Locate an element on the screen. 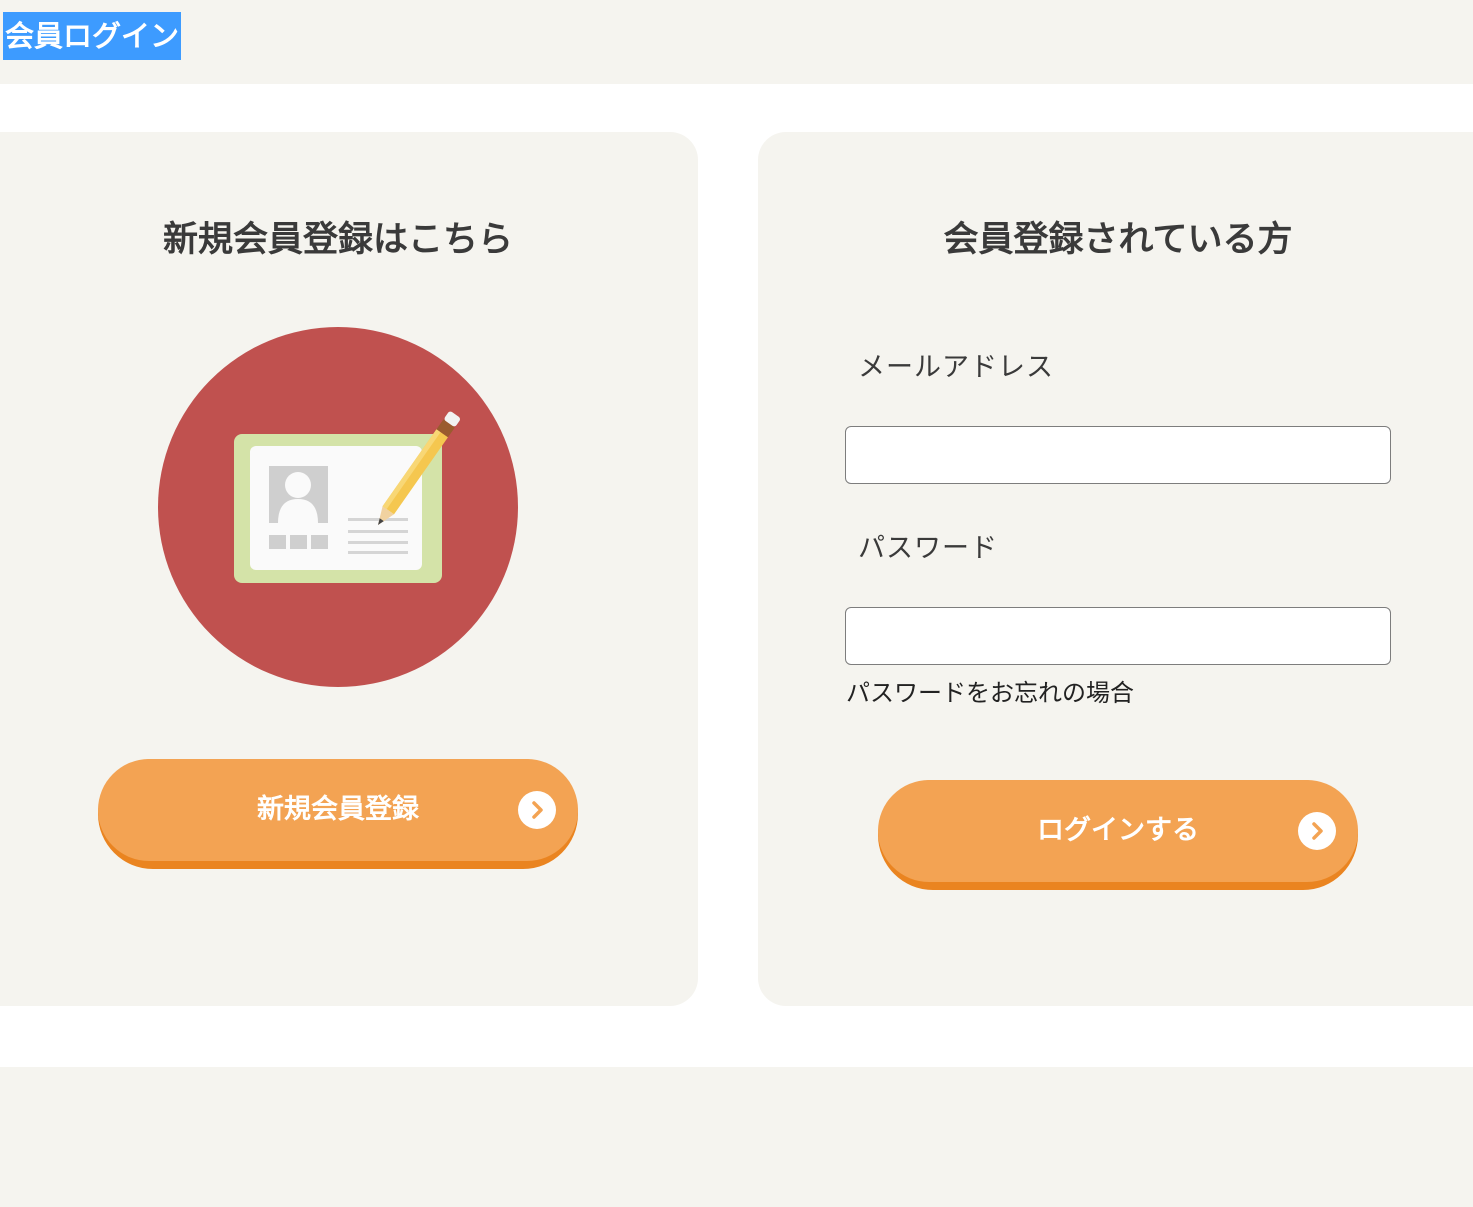  email-field is located at coordinates (1118, 455).